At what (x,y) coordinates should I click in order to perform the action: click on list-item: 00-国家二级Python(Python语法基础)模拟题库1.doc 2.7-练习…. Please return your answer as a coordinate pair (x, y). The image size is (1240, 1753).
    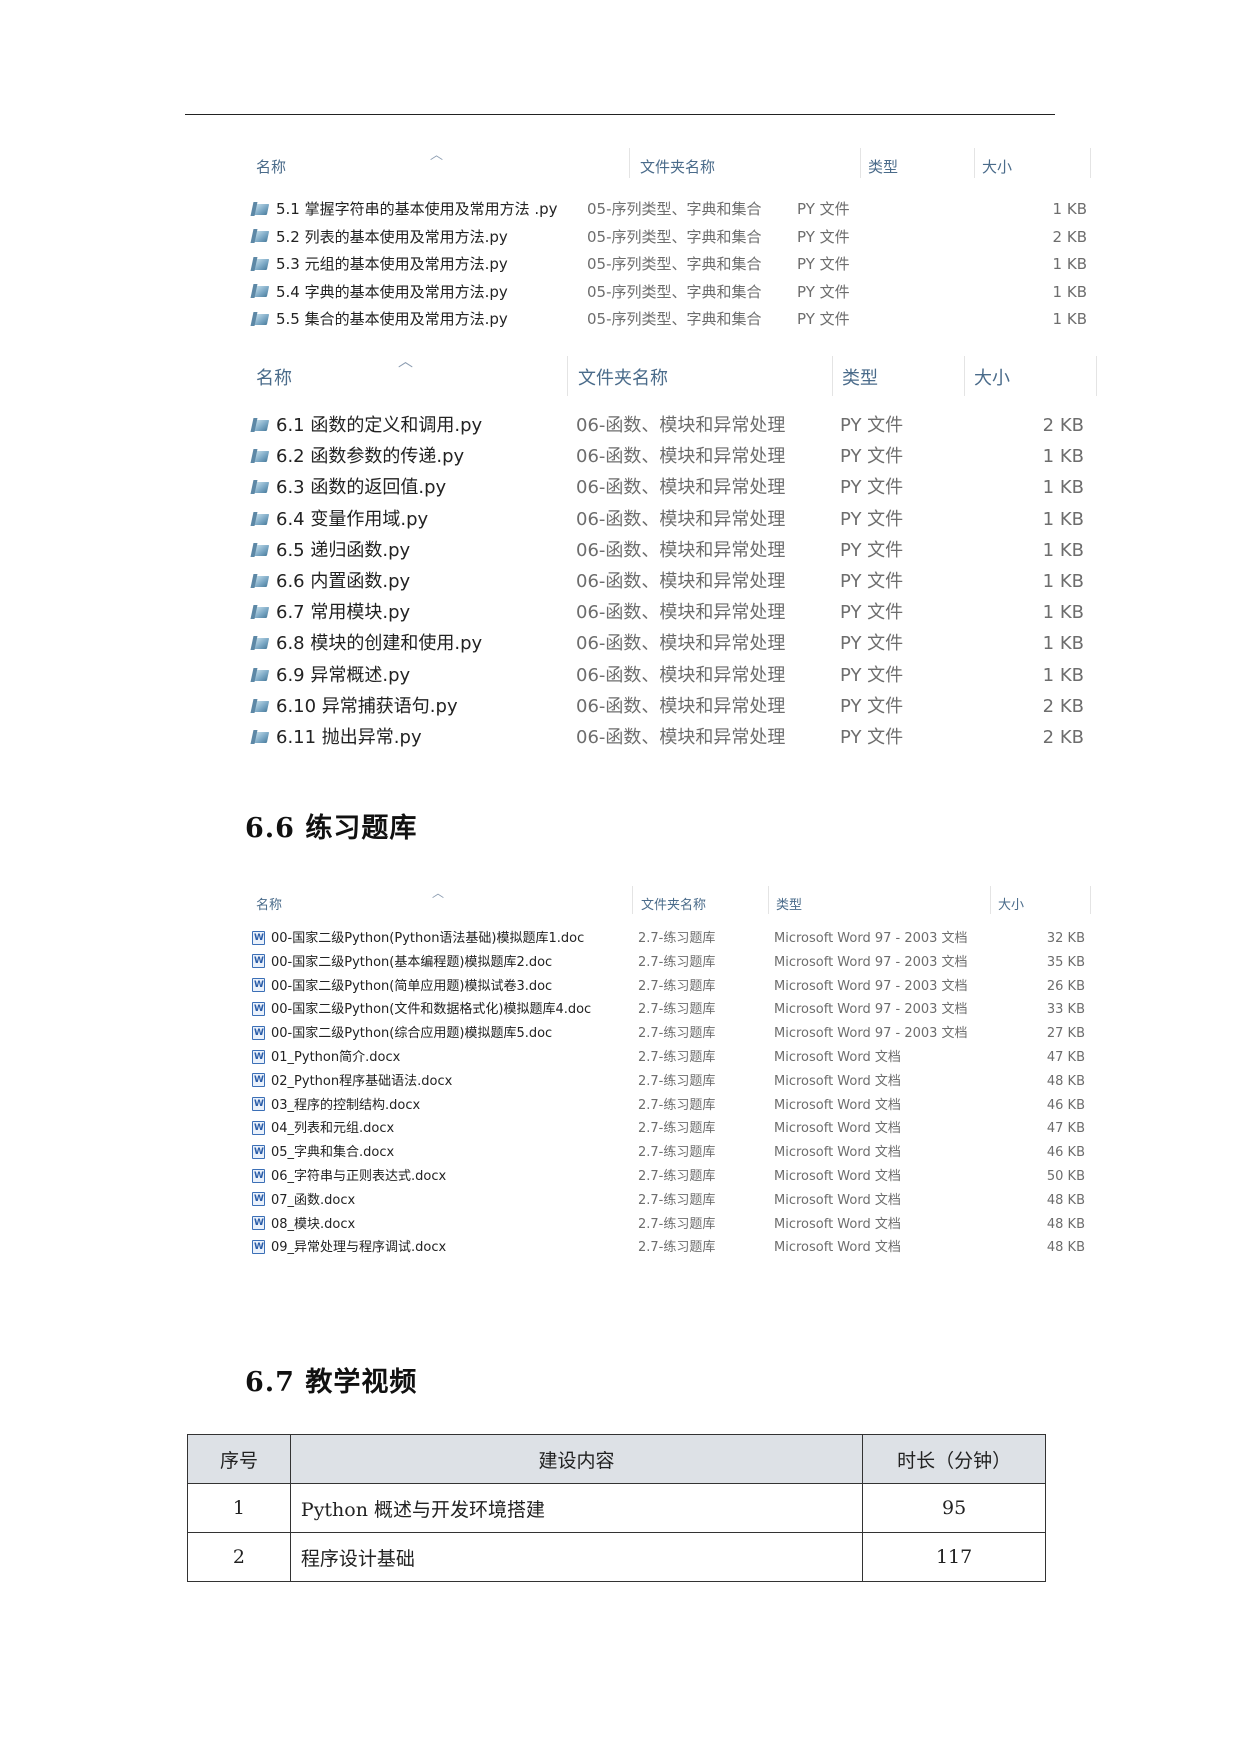
    Looking at the image, I should click on (676, 942).